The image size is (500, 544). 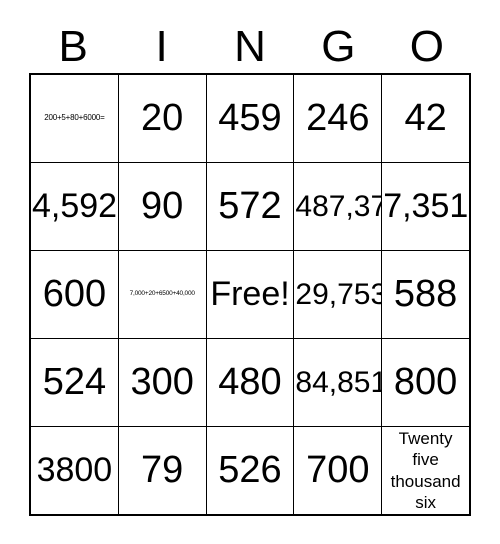 I want to click on bingo-cell-g2-label: 487,370, so click(x=338, y=206).